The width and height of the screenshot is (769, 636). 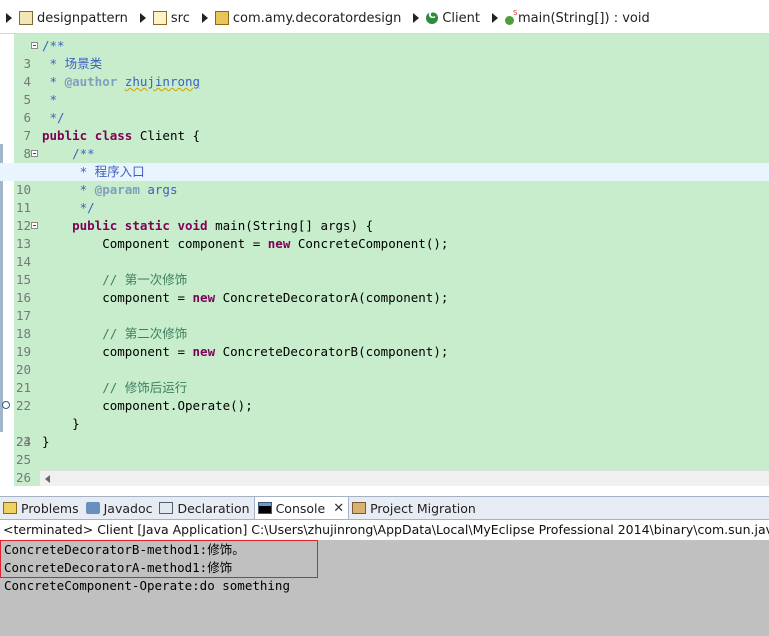 I want to click on code-line: 15, so click(x=384, y=270).